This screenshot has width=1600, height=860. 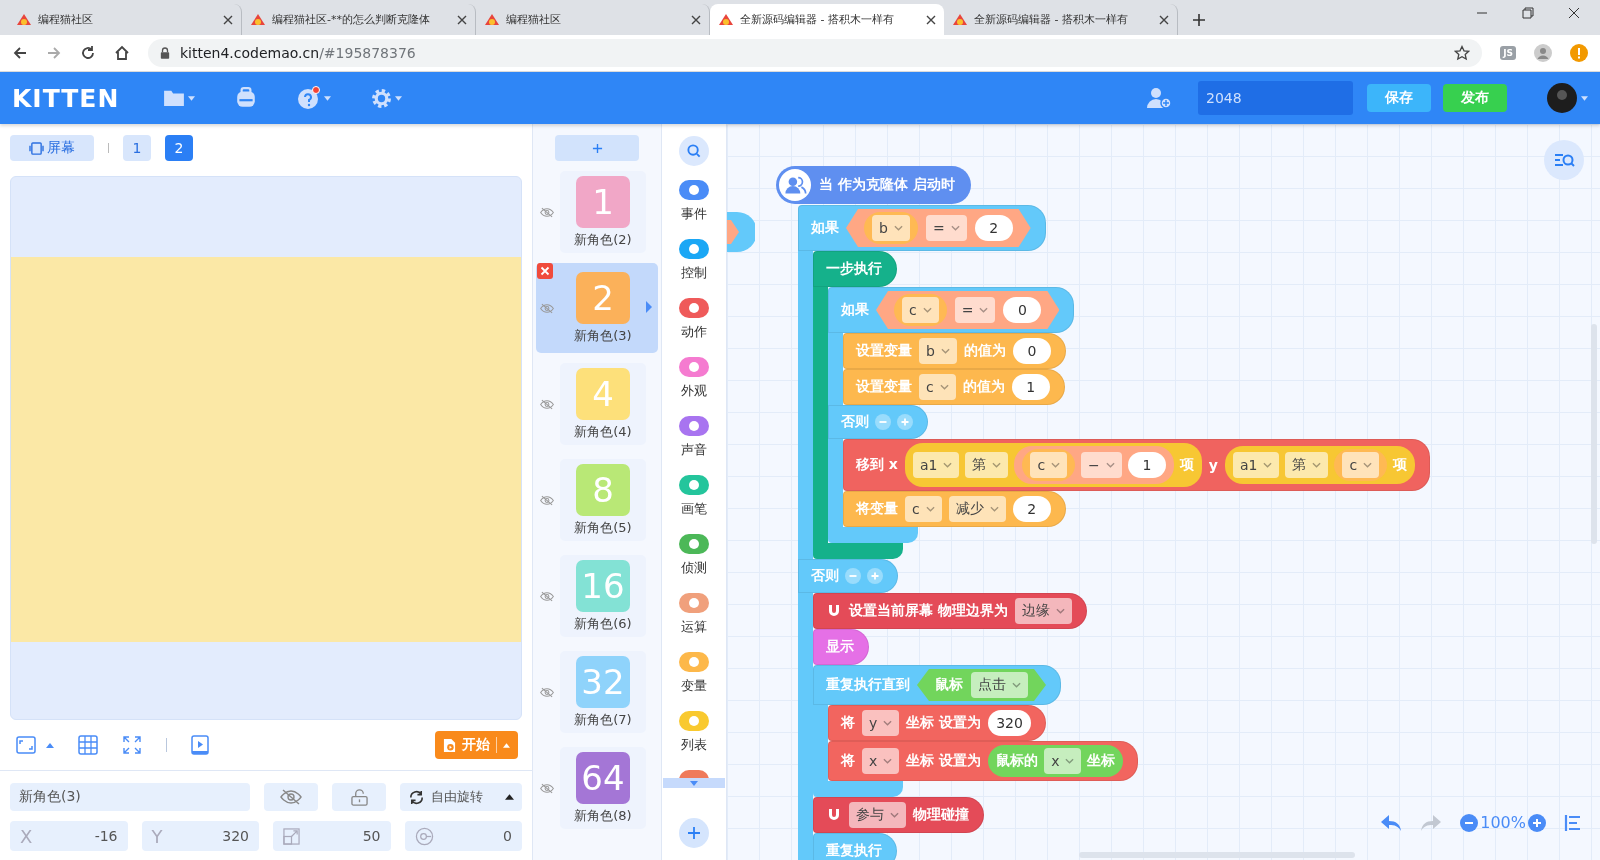 I want to click on app-logo: KITTEN, so click(x=66, y=98).